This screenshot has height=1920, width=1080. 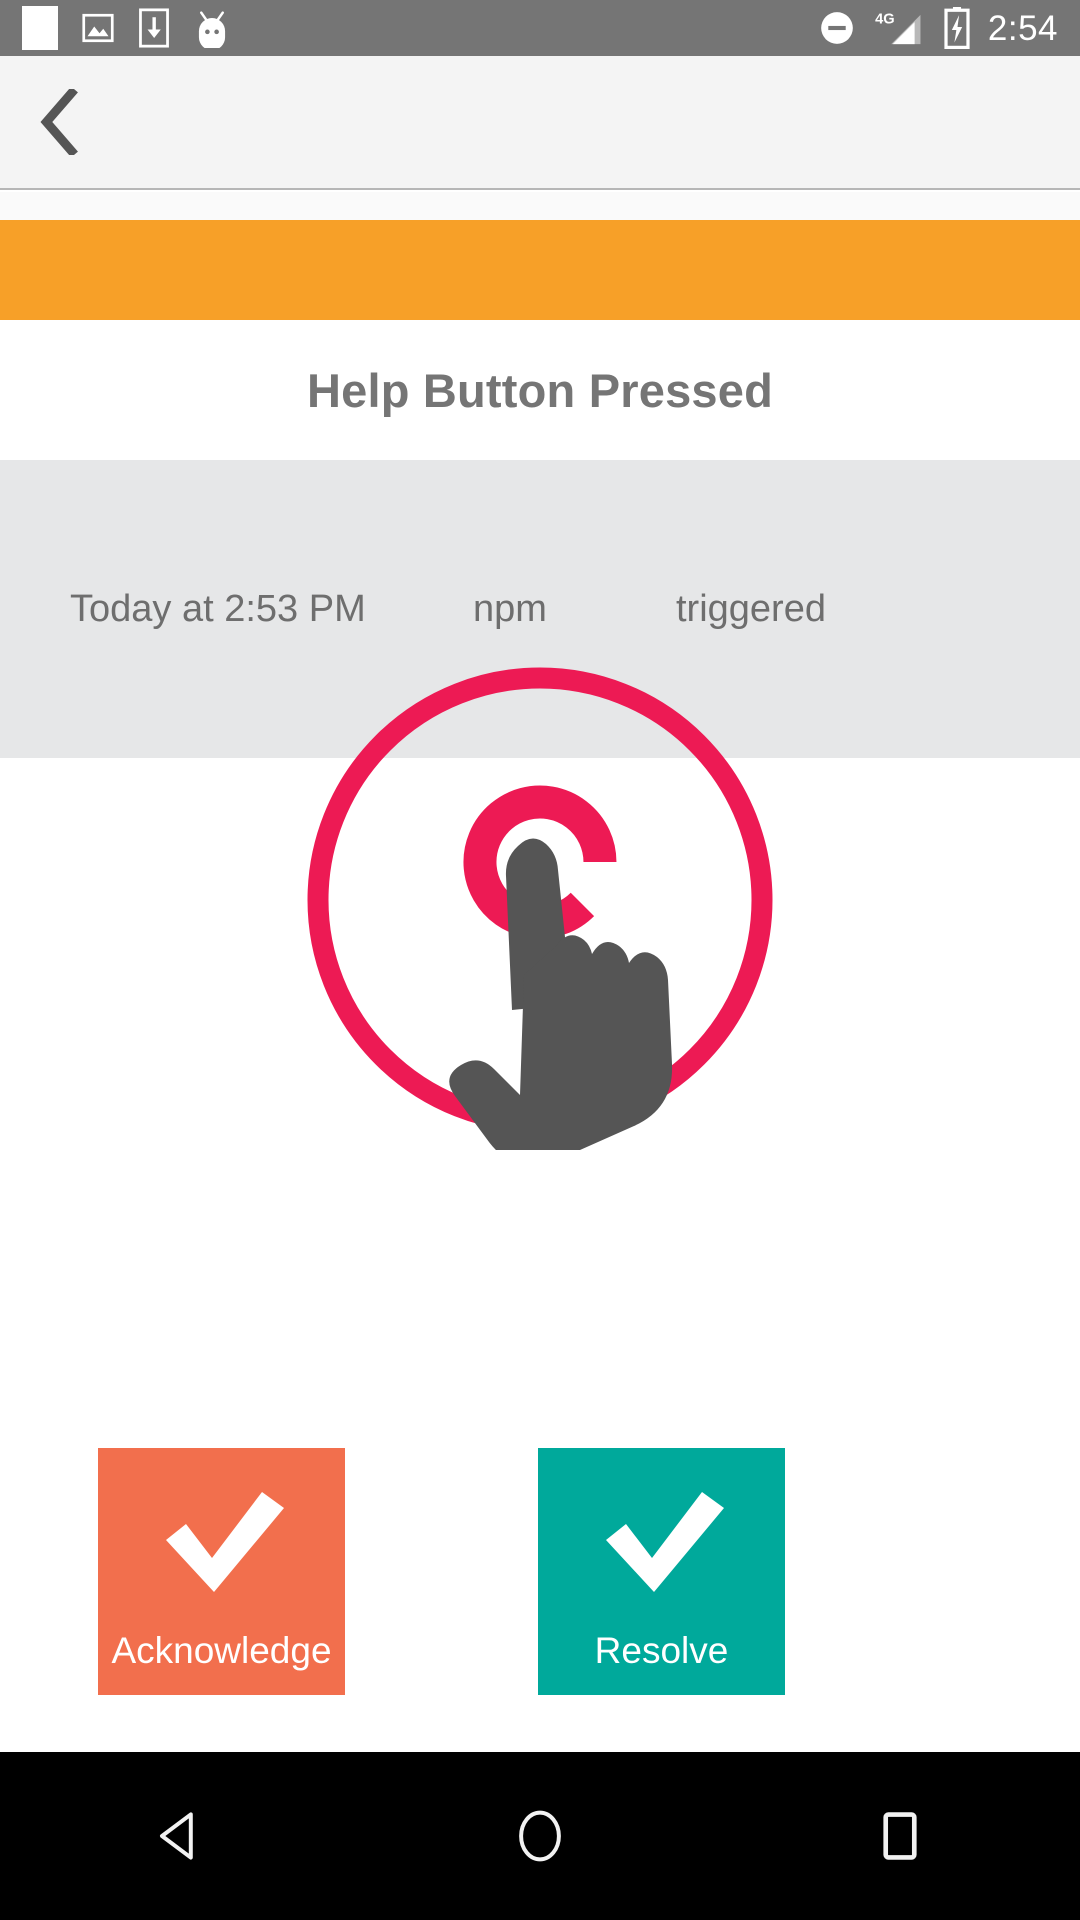 What do you see at coordinates (540, 28) in the screenshot?
I see `status-bar: 4G 2:54` at bounding box center [540, 28].